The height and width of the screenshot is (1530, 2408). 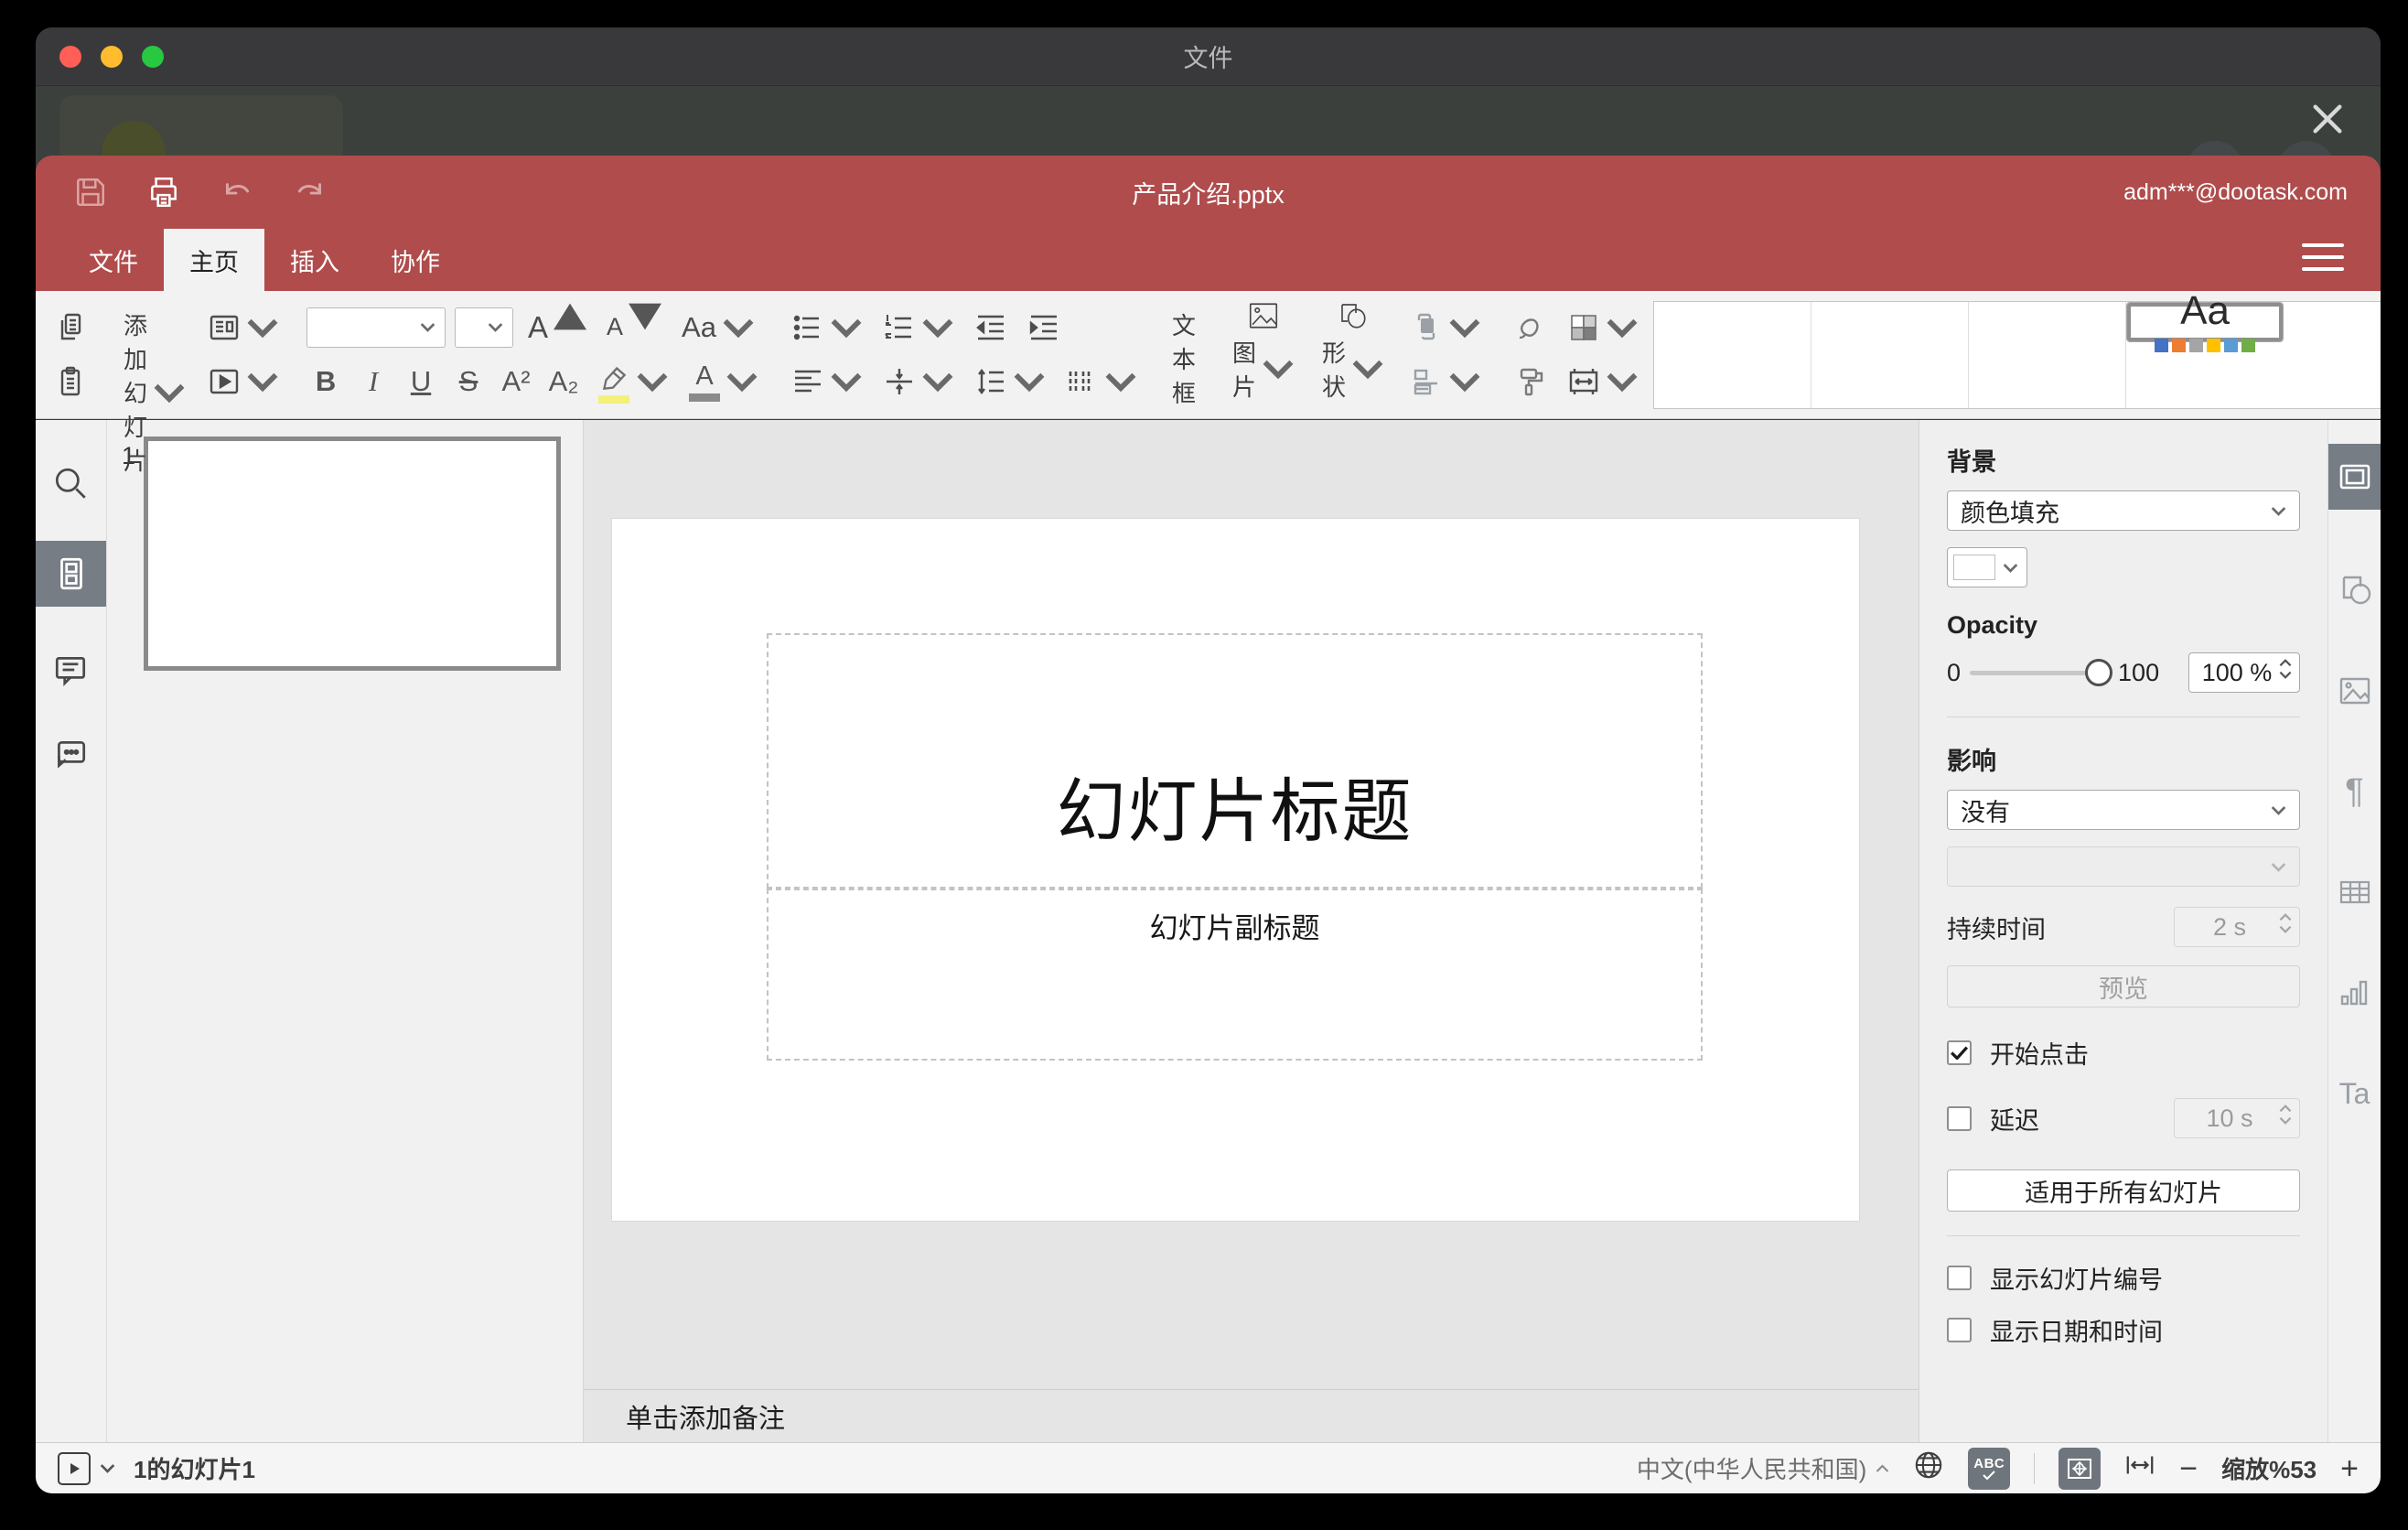 I want to click on zoom-in-button: +, so click(x=2349, y=1468).